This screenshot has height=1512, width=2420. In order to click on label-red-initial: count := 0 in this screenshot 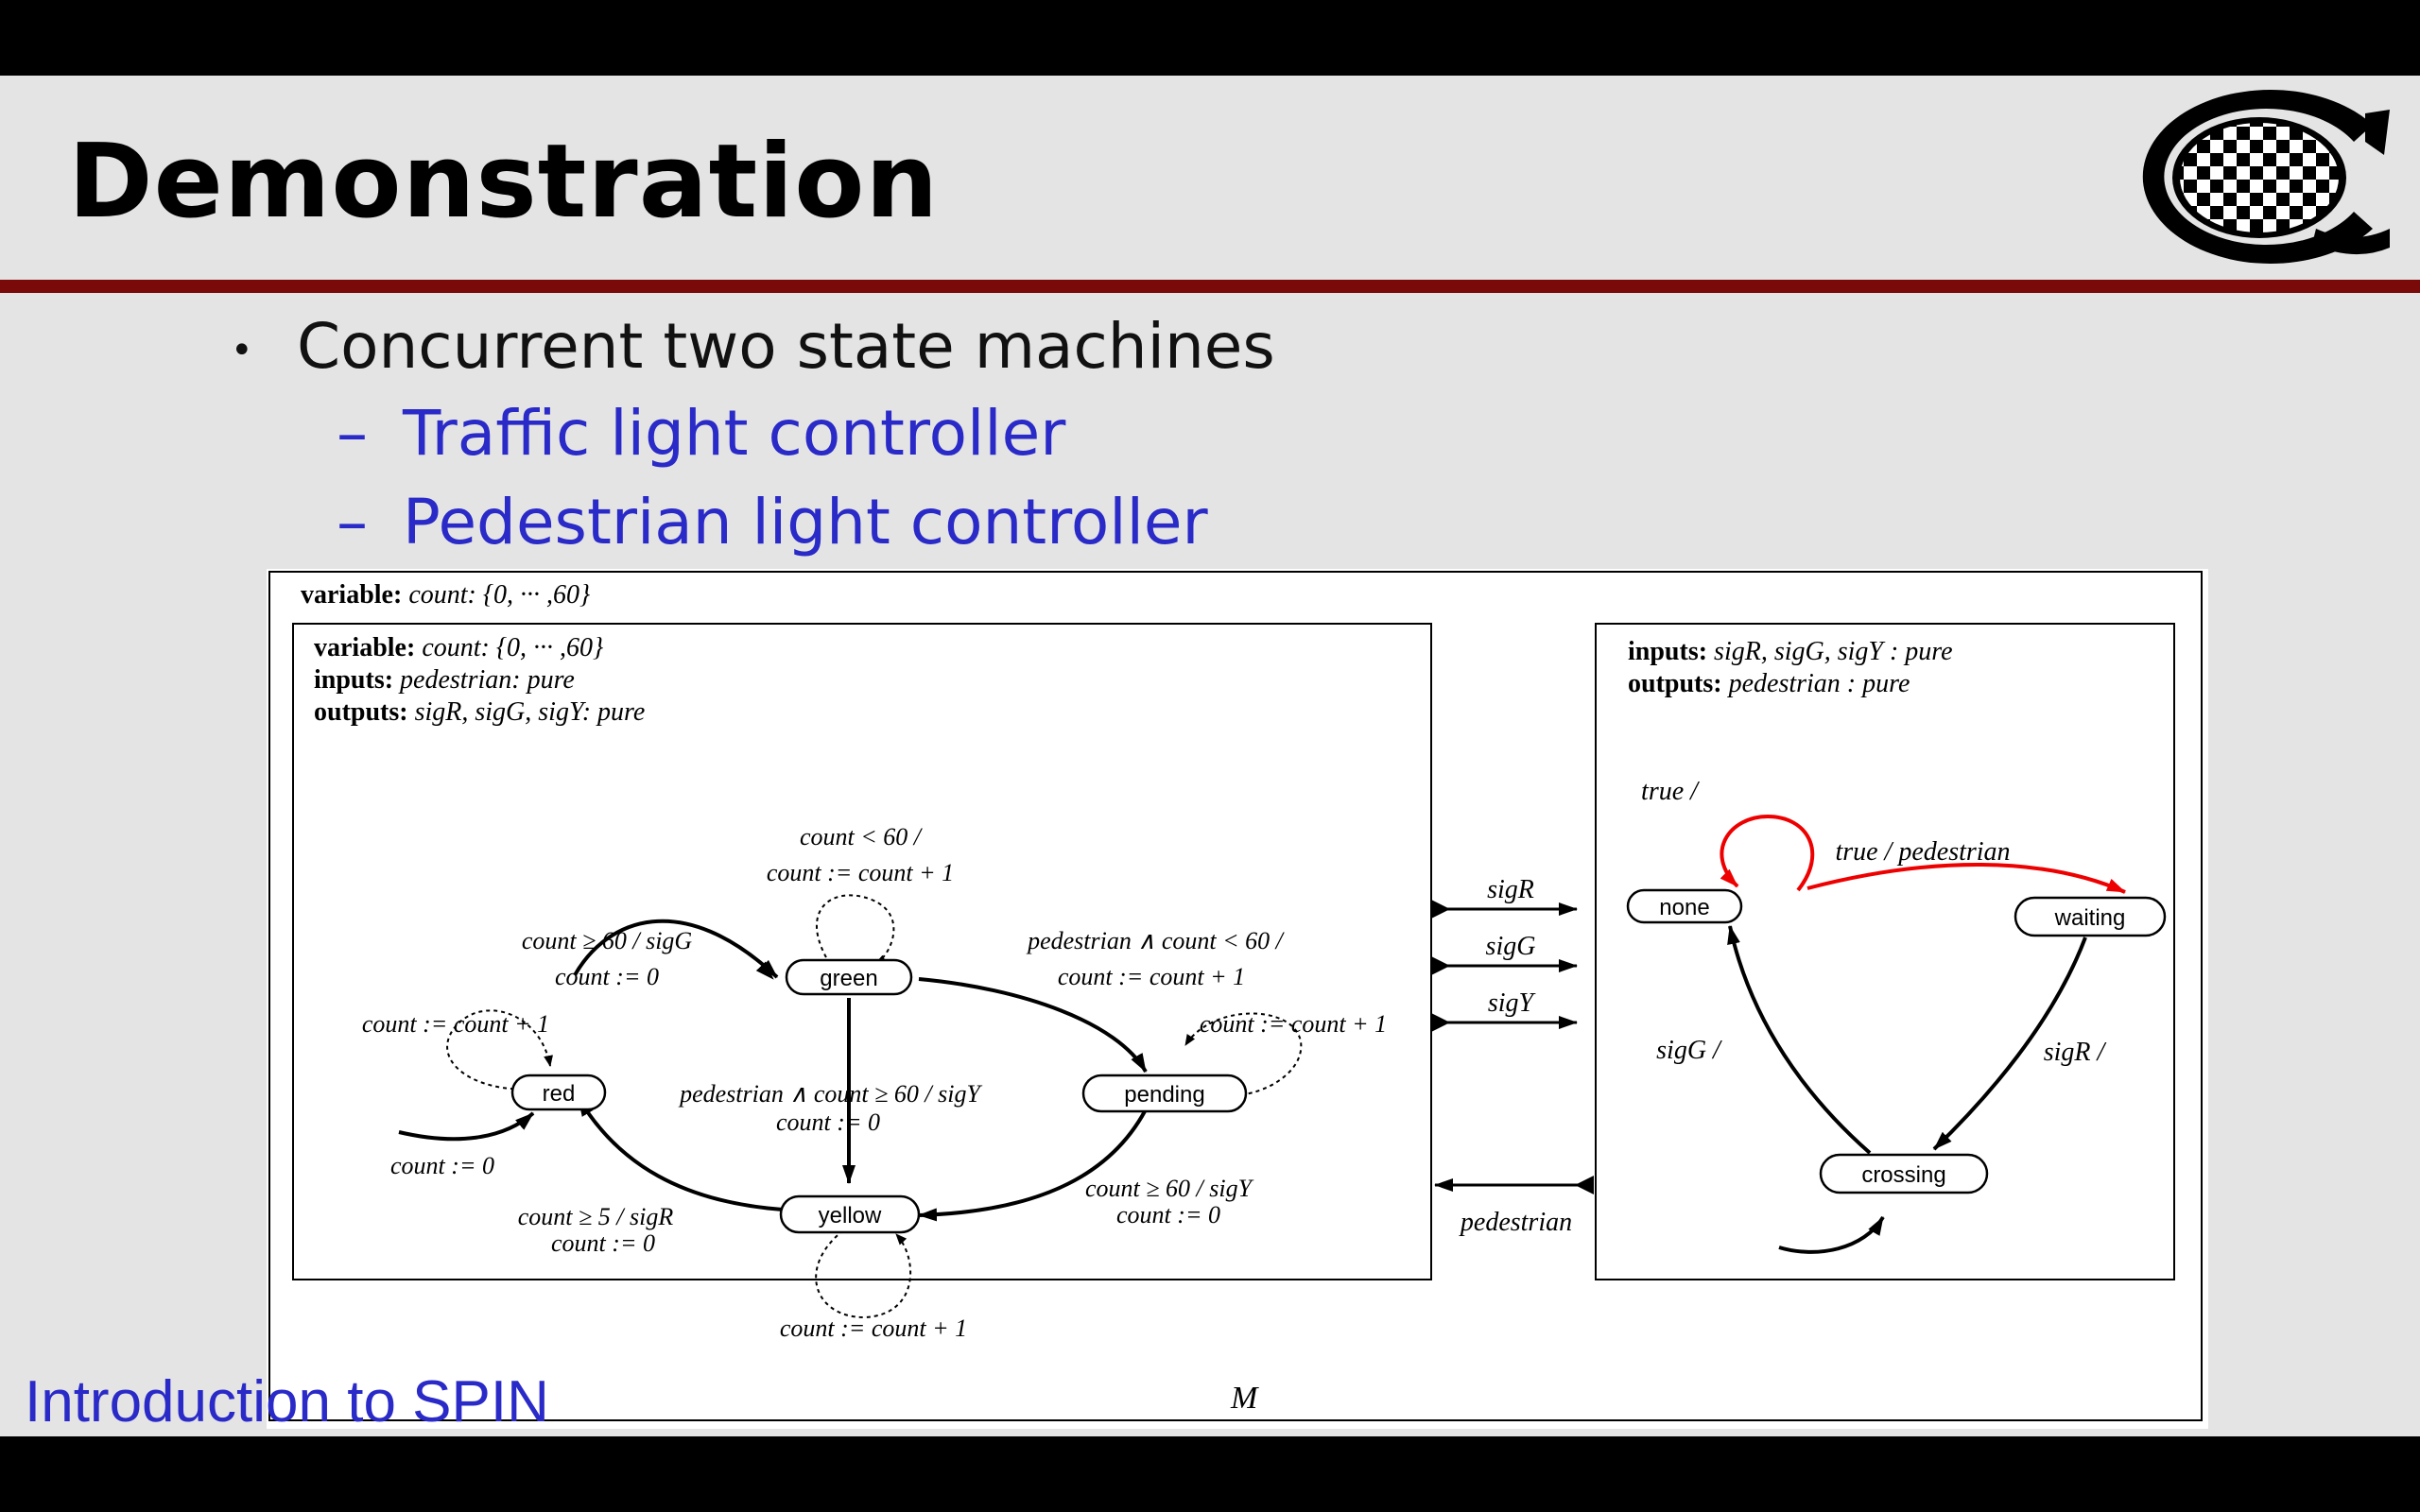, I will do `click(442, 1165)`.